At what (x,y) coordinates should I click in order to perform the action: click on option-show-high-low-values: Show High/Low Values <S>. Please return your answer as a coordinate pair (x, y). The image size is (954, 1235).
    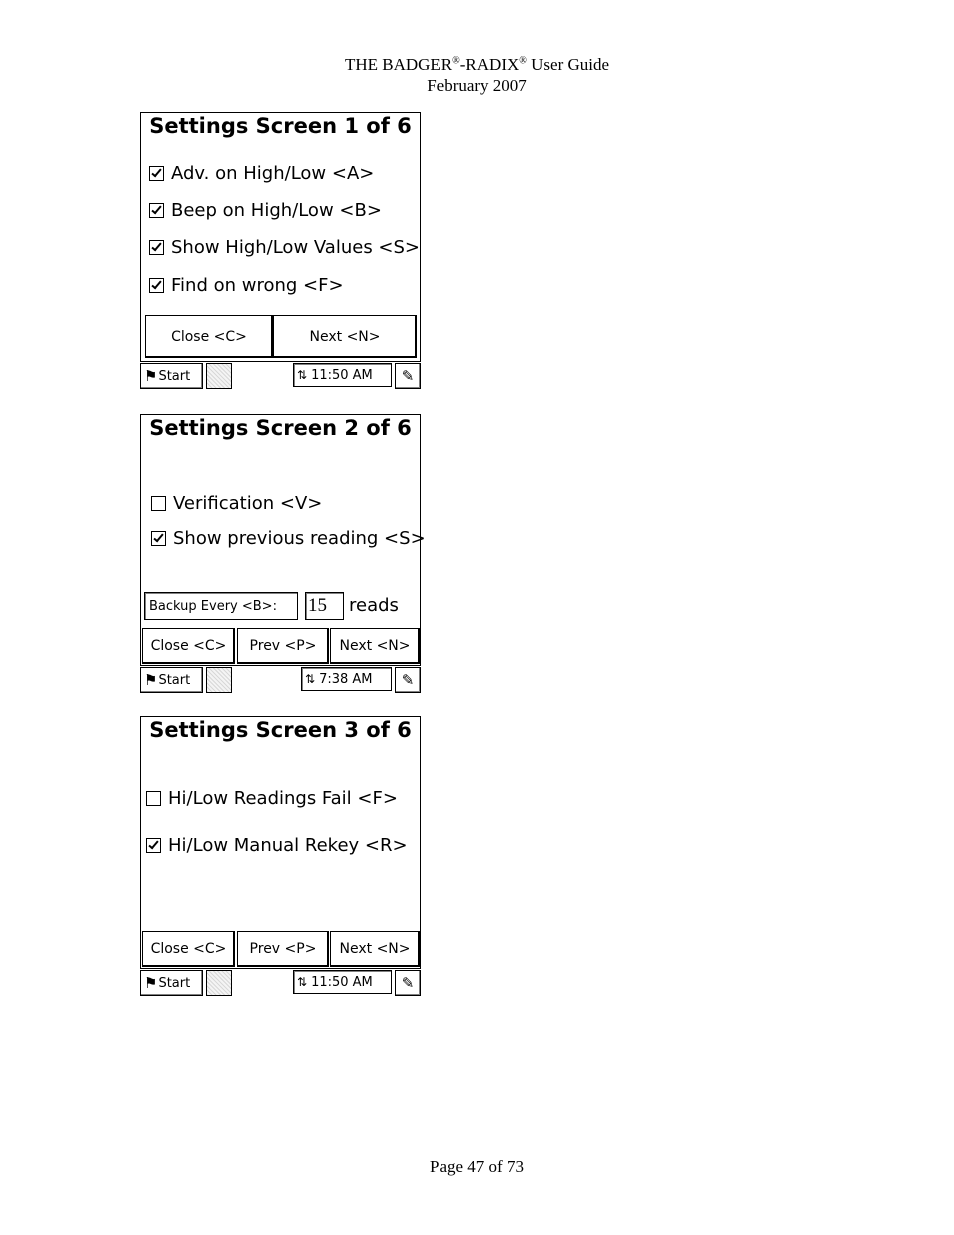
    Looking at the image, I should click on (284, 247).